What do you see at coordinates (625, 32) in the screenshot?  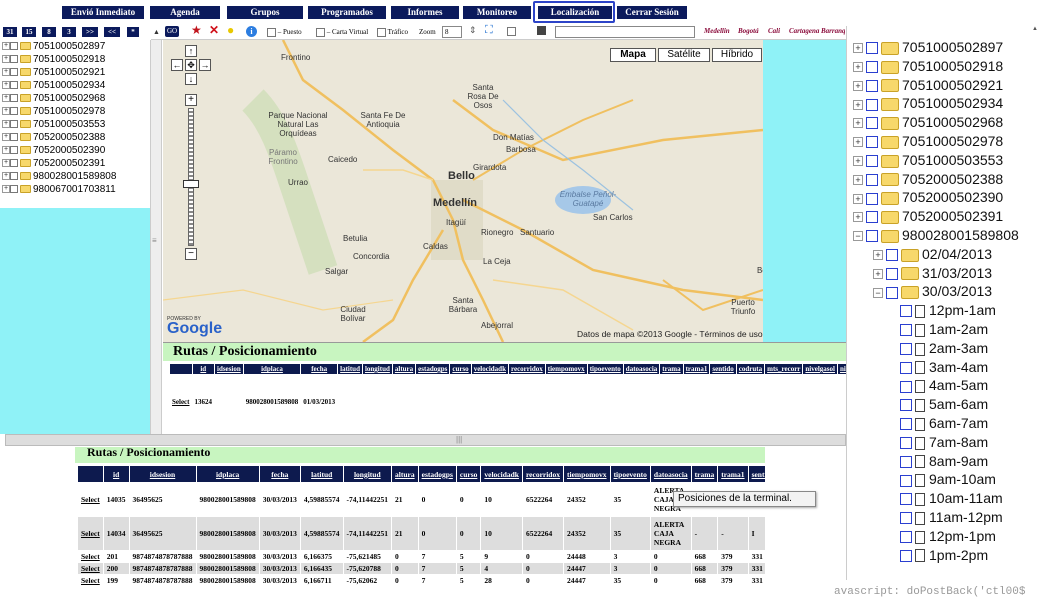 I see `address-input` at bounding box center [625, 32].